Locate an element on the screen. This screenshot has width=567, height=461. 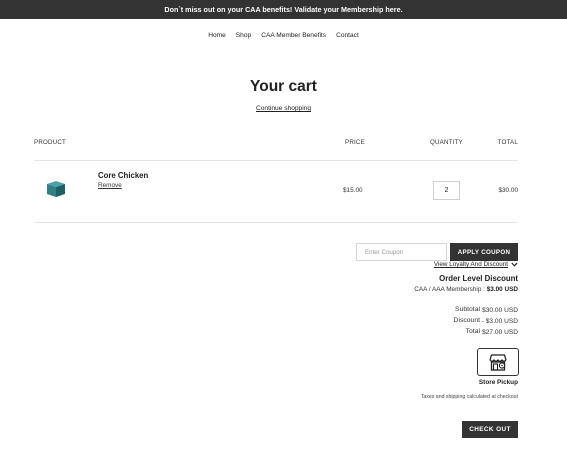
coupon-input is located at coordinates (401, 252).